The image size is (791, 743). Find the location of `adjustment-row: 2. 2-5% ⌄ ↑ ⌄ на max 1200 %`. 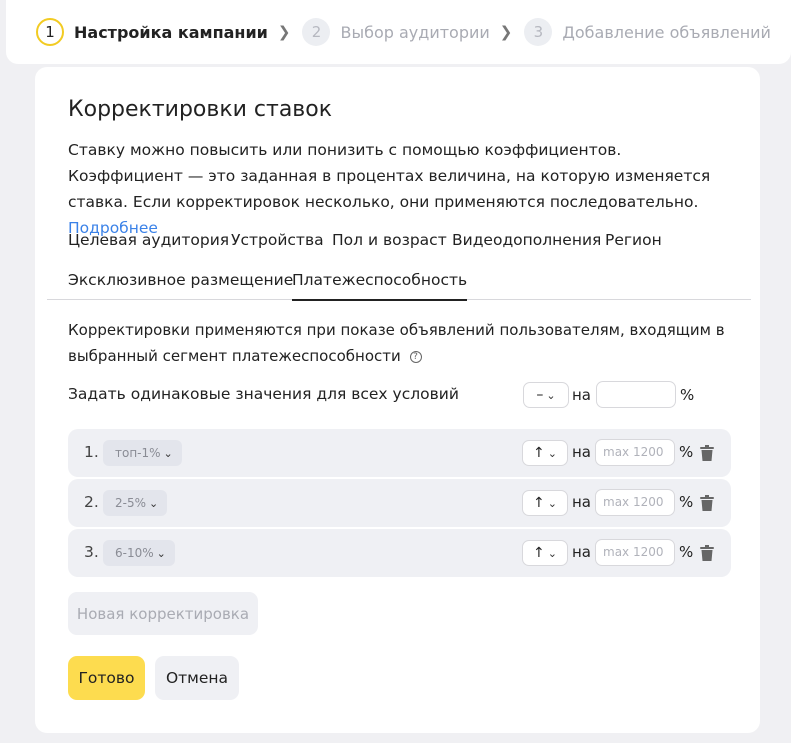

adjustment-row: 2. 2-5% ⌄ ↑ ⌄ на max 1200 % is located at coordinates (399, 503).